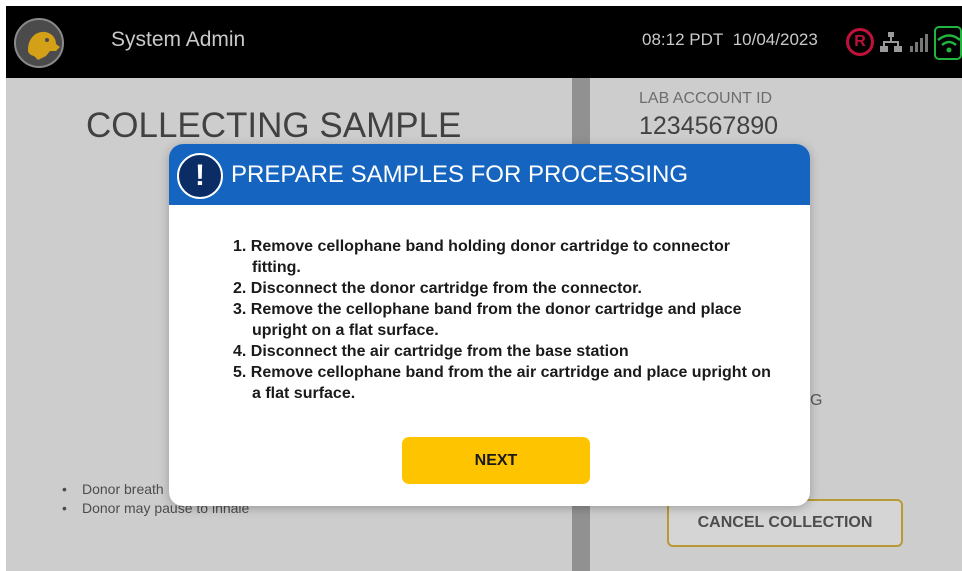 This screenshot has width=962, height=571. Describe the element at coordinates (178, 39) in the screenshot. I see `app-title: System Admin` at that location.